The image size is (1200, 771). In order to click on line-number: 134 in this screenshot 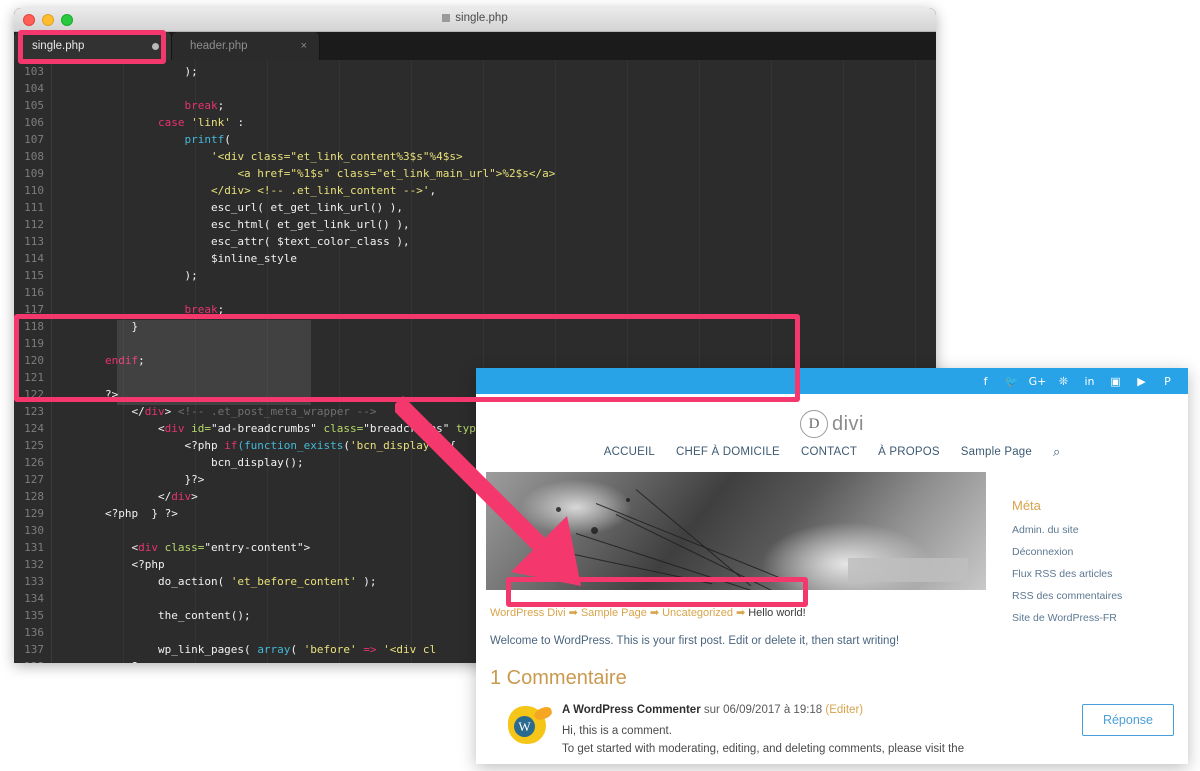, I will do `click(34, 598)`.